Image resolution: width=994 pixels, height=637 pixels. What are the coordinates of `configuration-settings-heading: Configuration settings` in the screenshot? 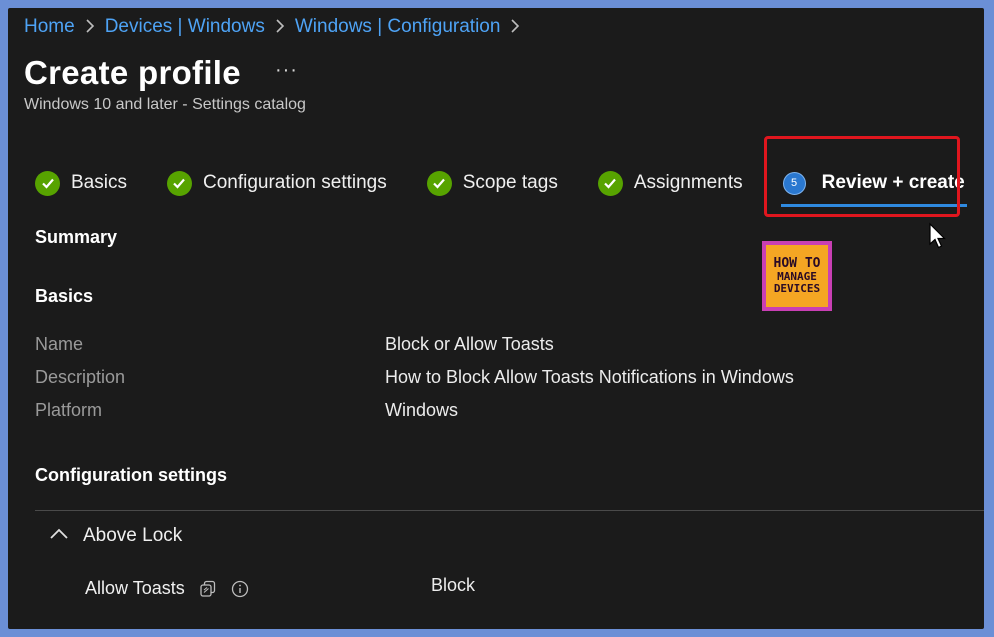 It's located at (131, 475).